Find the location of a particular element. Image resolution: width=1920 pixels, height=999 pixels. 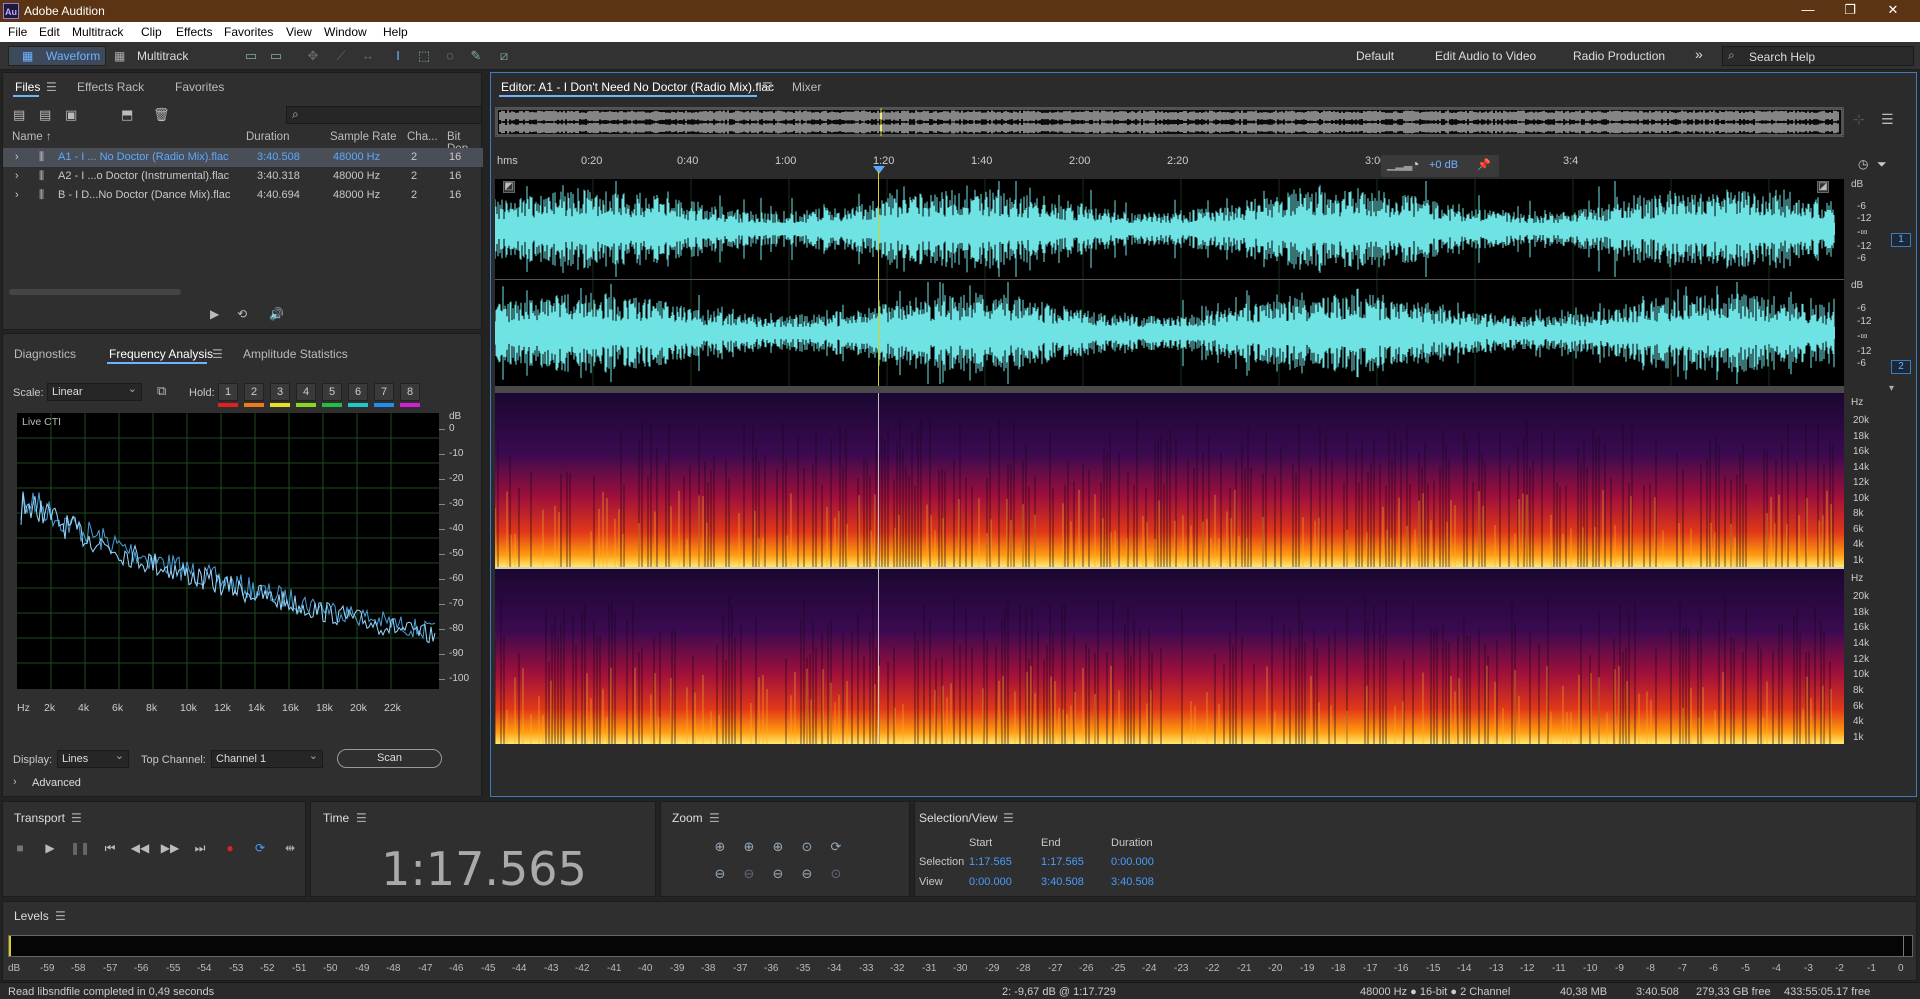

spectral-view-icon: ▭ is located at coordinates (251, 56).